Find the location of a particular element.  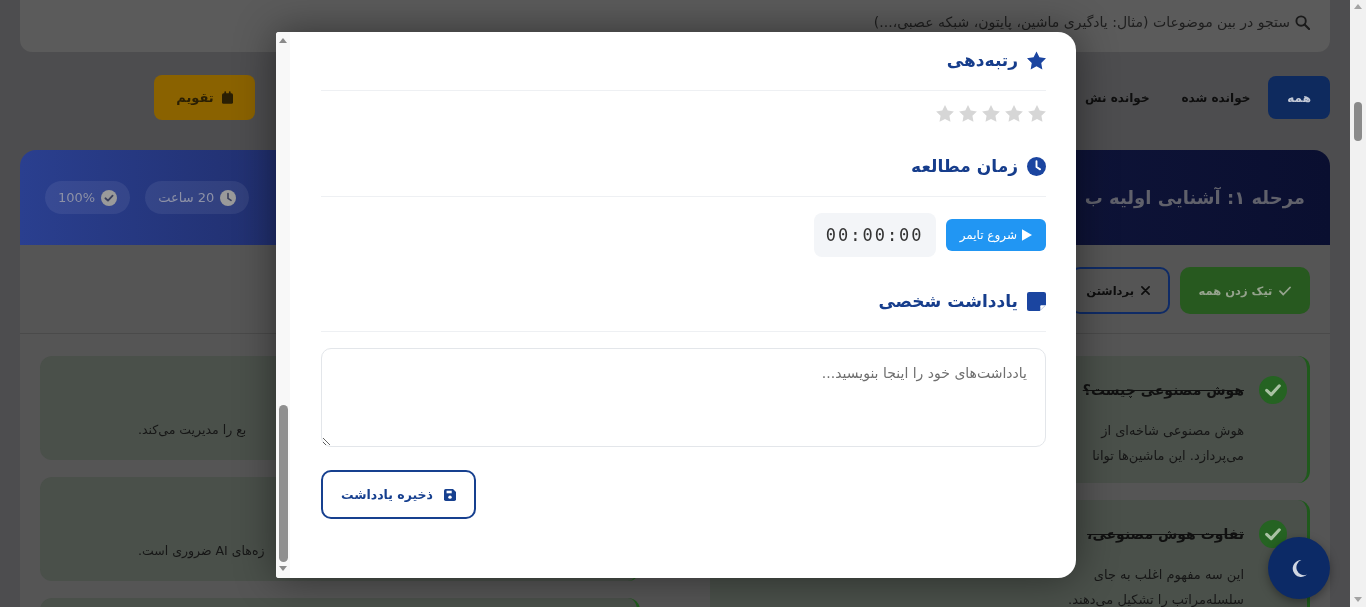

moon-icon is located at coordinates (1299, 568).